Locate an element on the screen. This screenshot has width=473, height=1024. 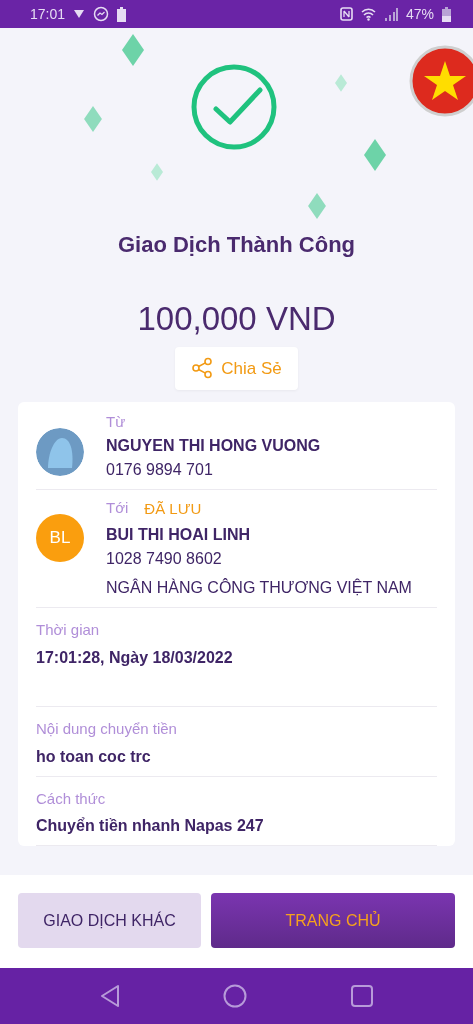
battery-percent: 47% is located at coordinates (419, 14).